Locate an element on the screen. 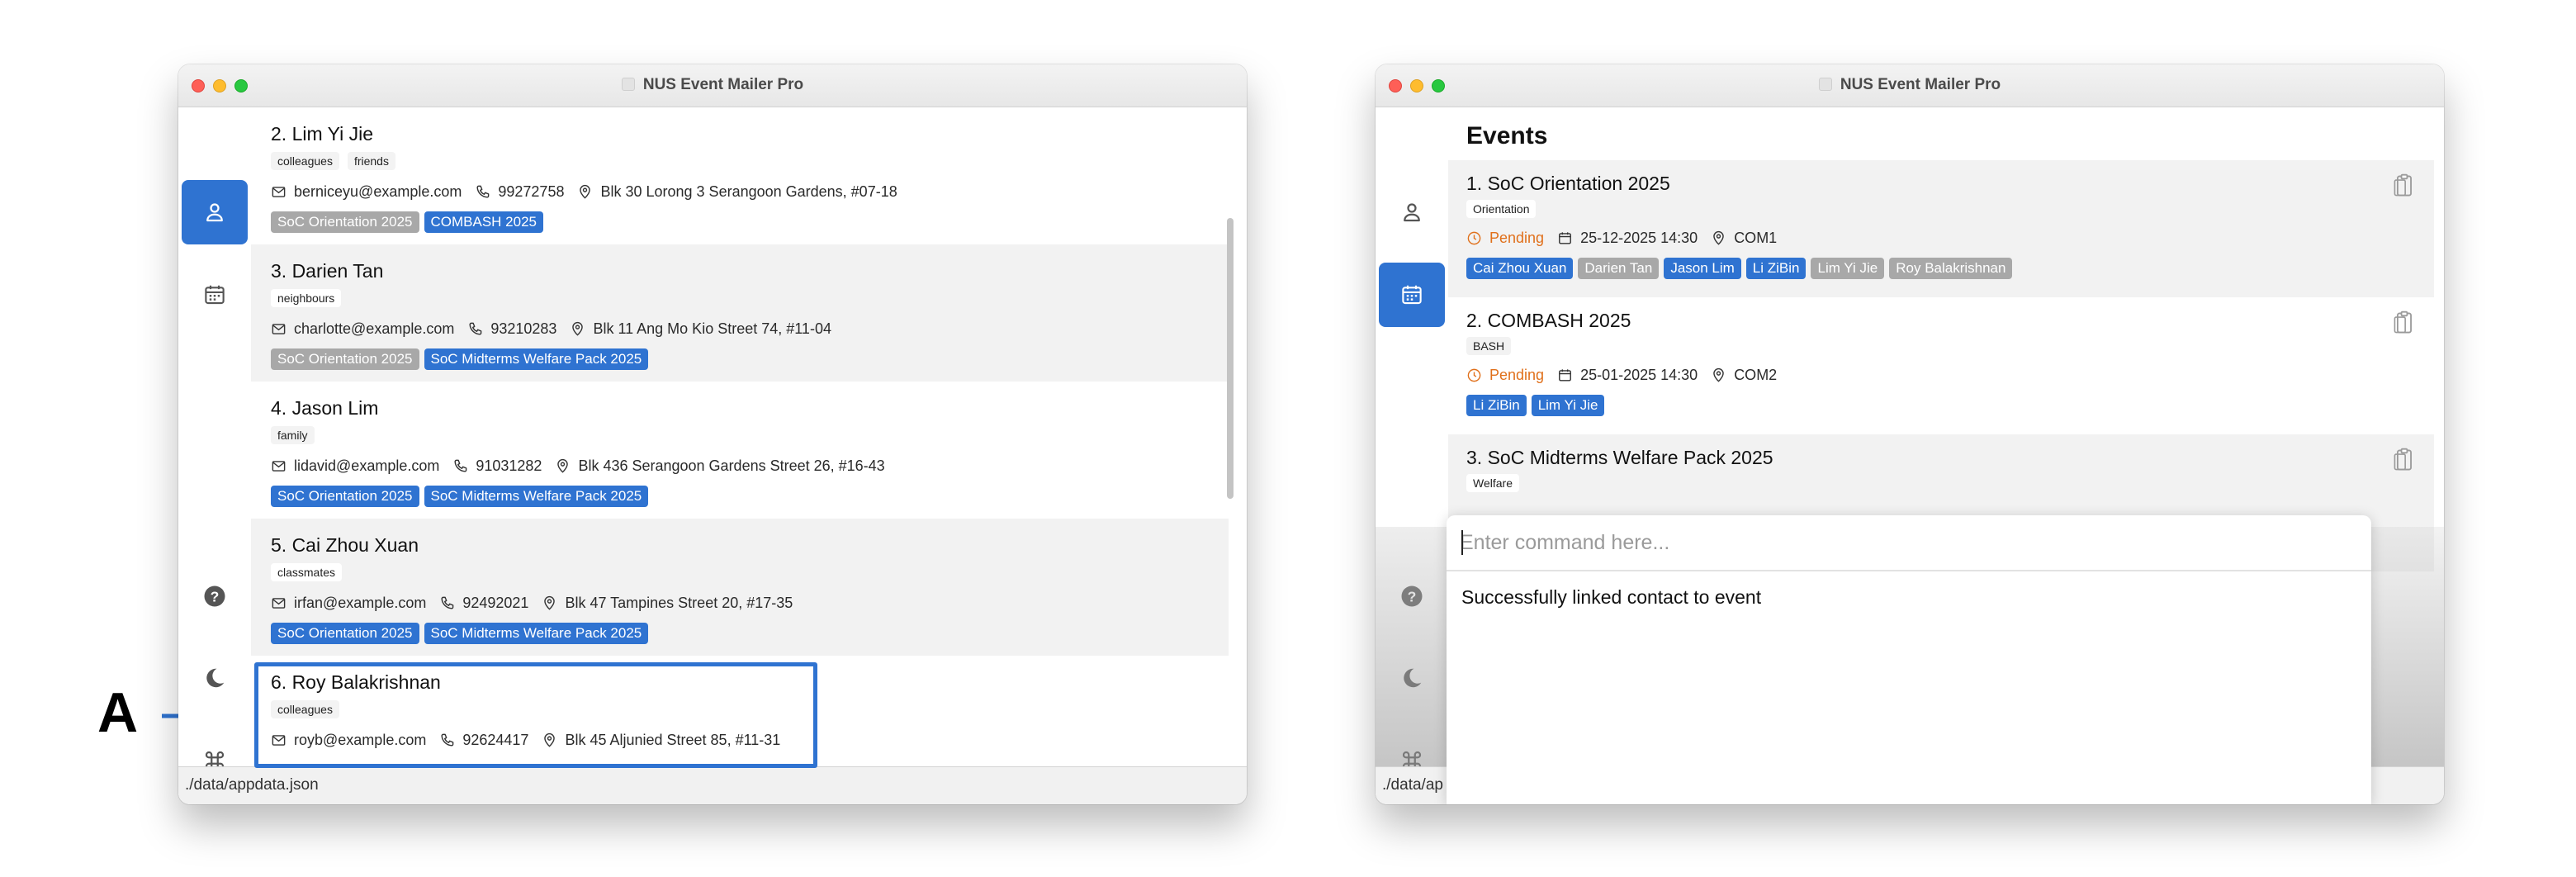  moon-icon is located at coordinates (215, 678).